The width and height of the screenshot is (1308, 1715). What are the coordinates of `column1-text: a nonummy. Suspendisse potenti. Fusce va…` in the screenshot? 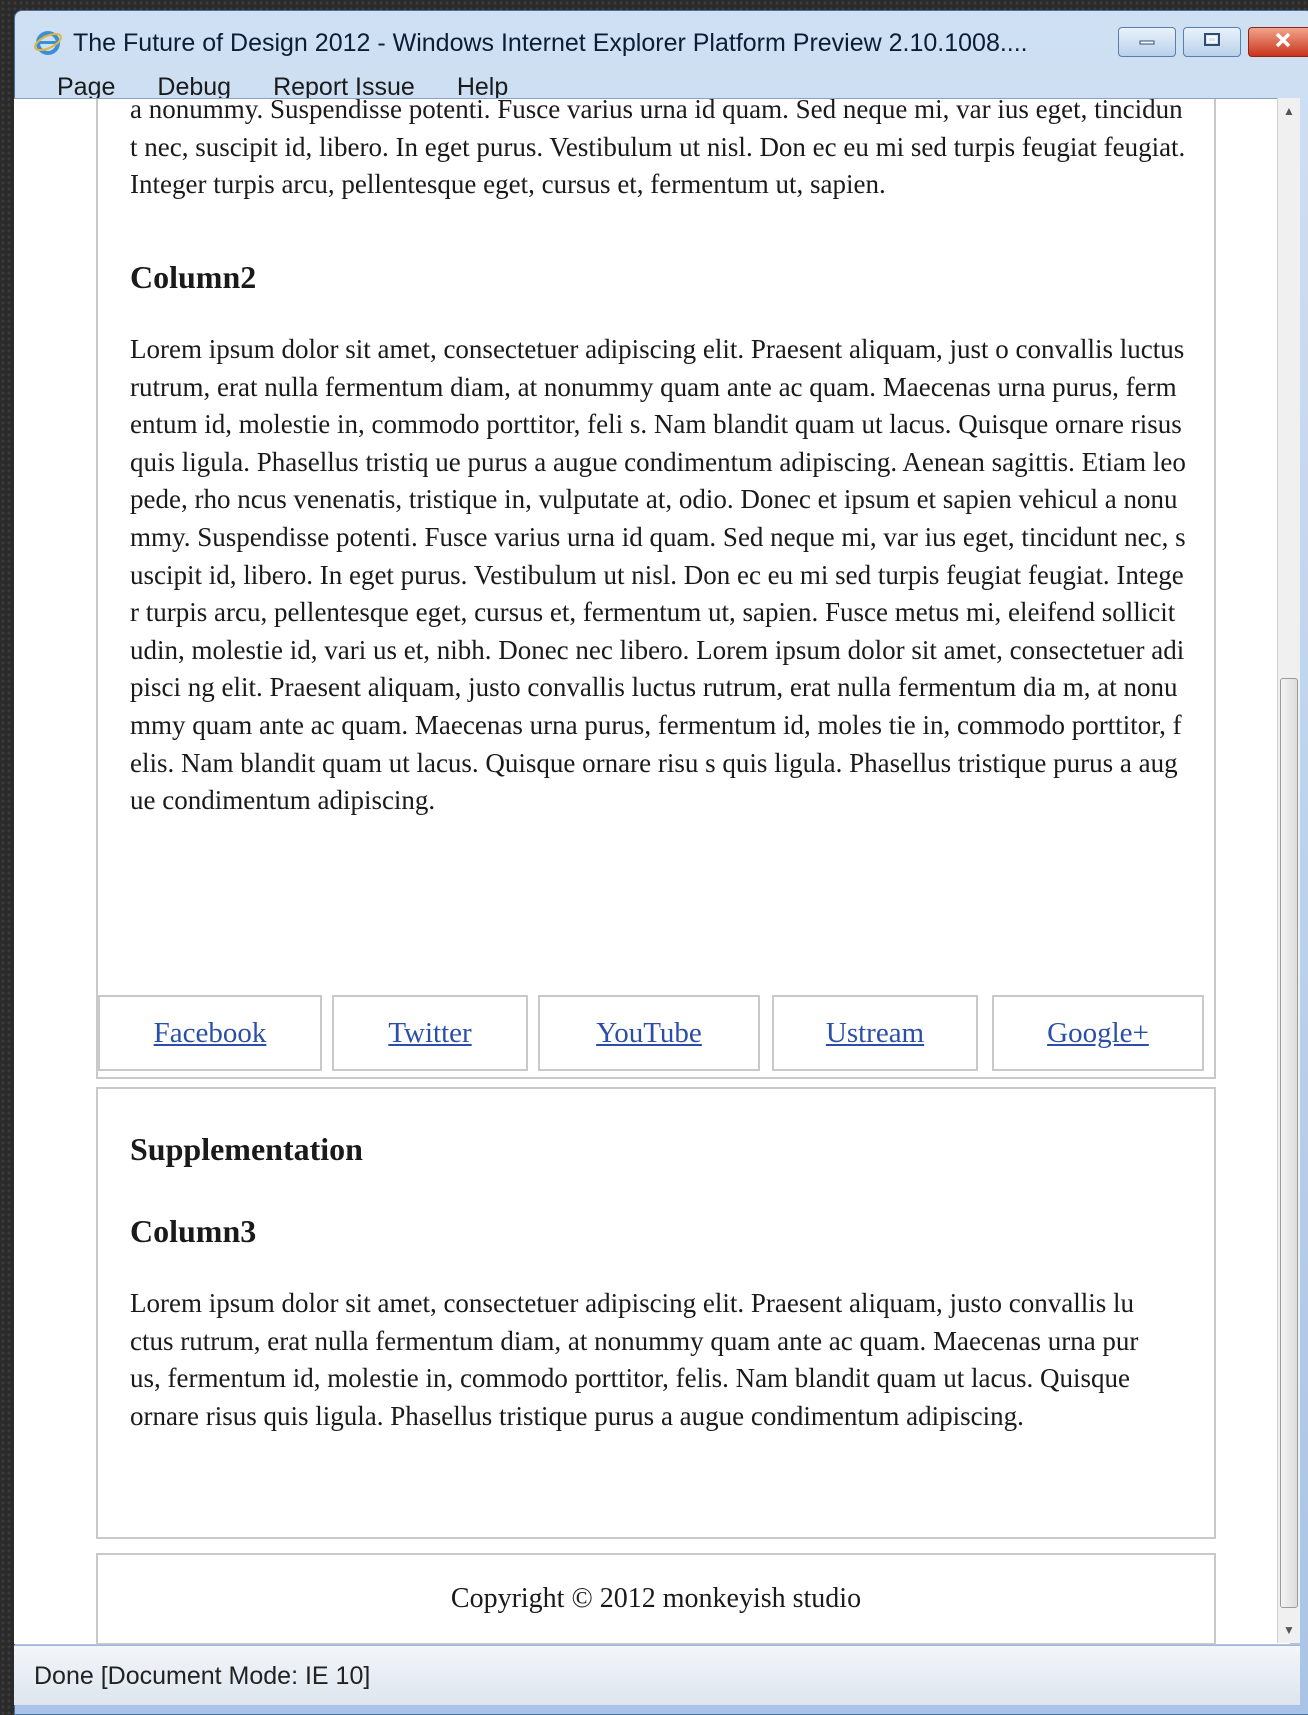 It's located at (658, 149).